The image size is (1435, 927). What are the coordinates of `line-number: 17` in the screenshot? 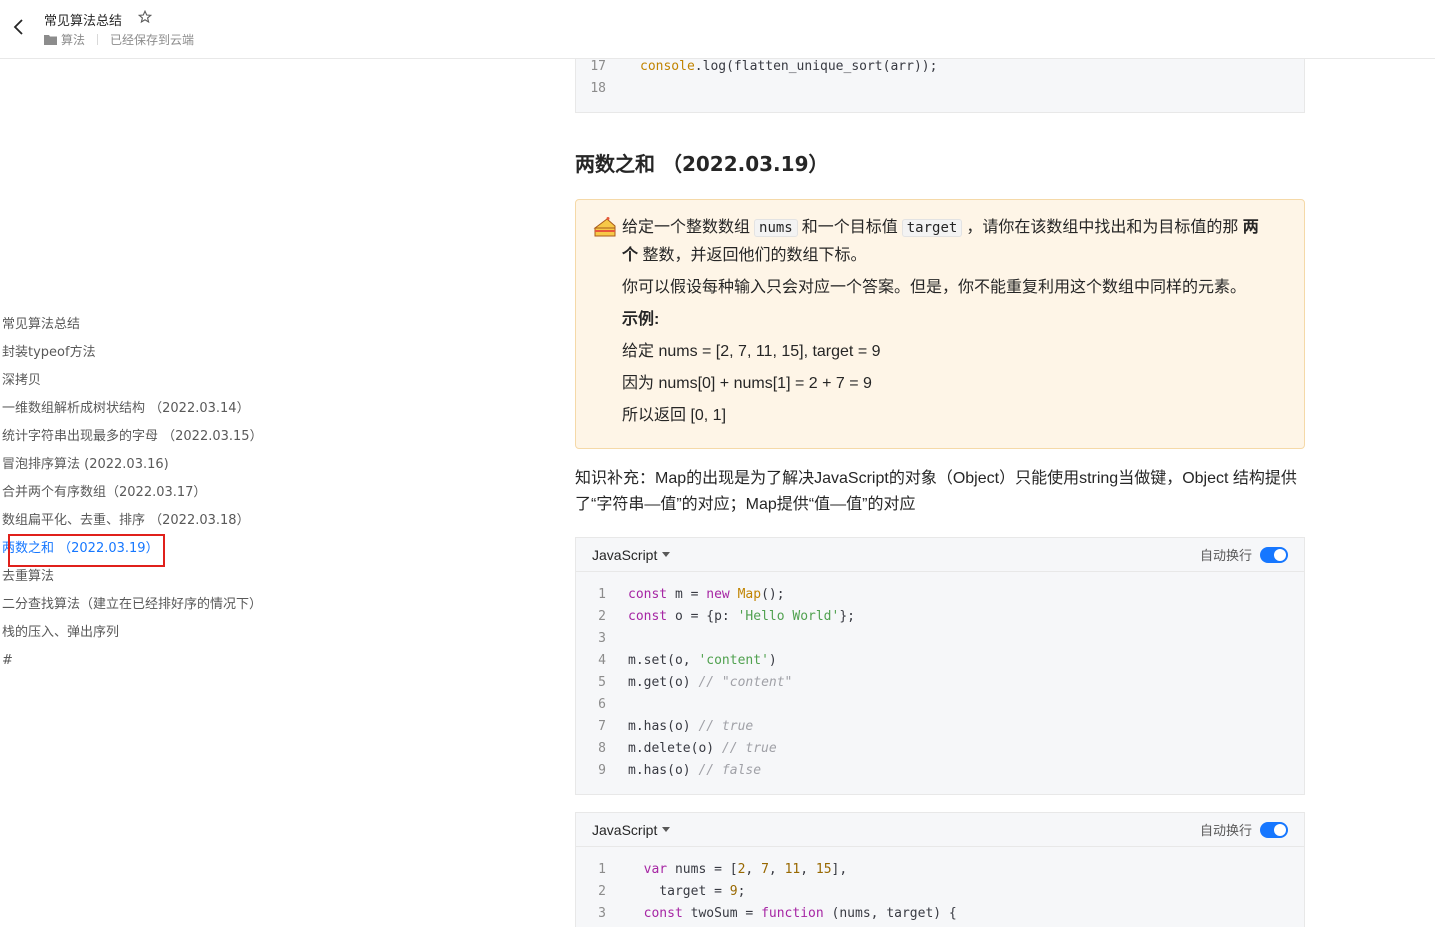 It's located at (598, 66).